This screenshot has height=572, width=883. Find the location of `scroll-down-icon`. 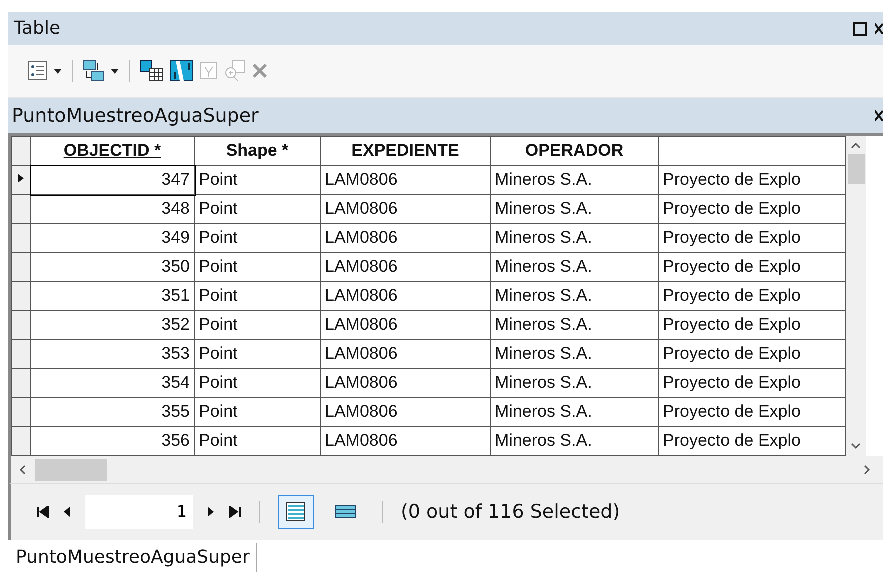

scroll-down-icon is located at coordinates (856, 446).